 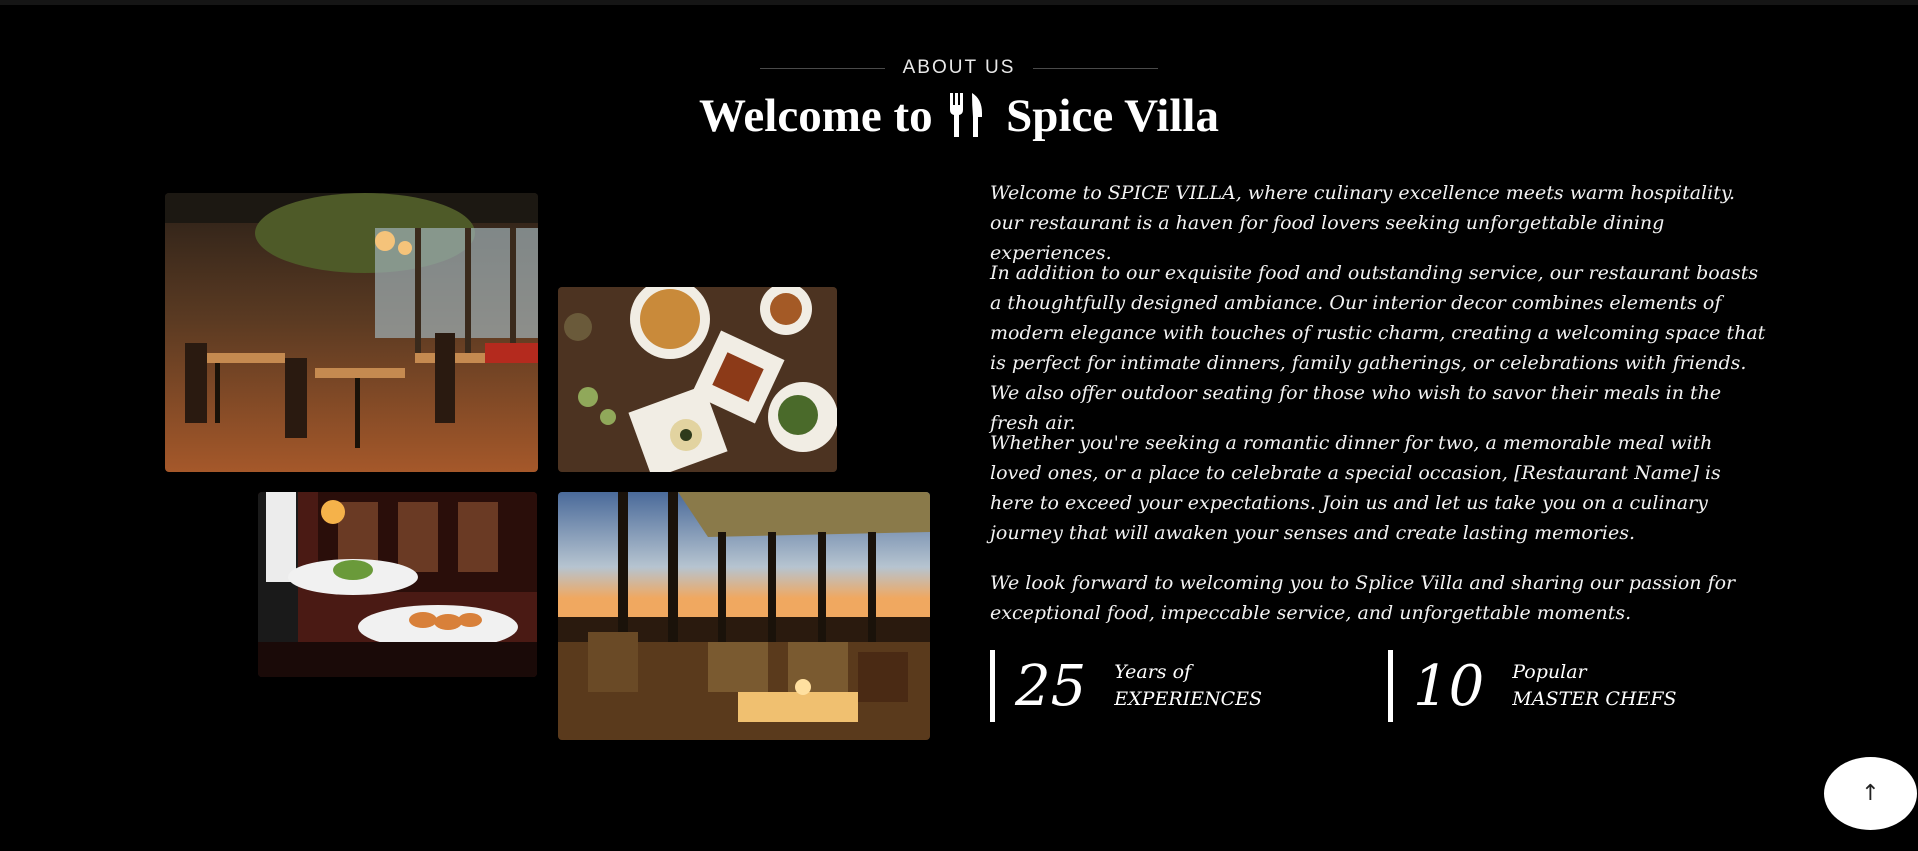 What do you see at coordinates (1549, 672) in the screenshot?
I see `stat-label-line1: Popular` at bounding box center [1549, 672].